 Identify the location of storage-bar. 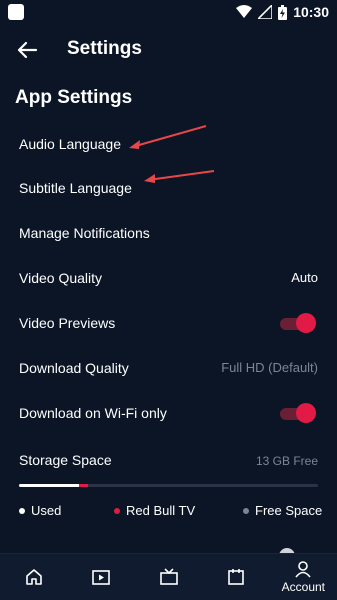
(168, 485).